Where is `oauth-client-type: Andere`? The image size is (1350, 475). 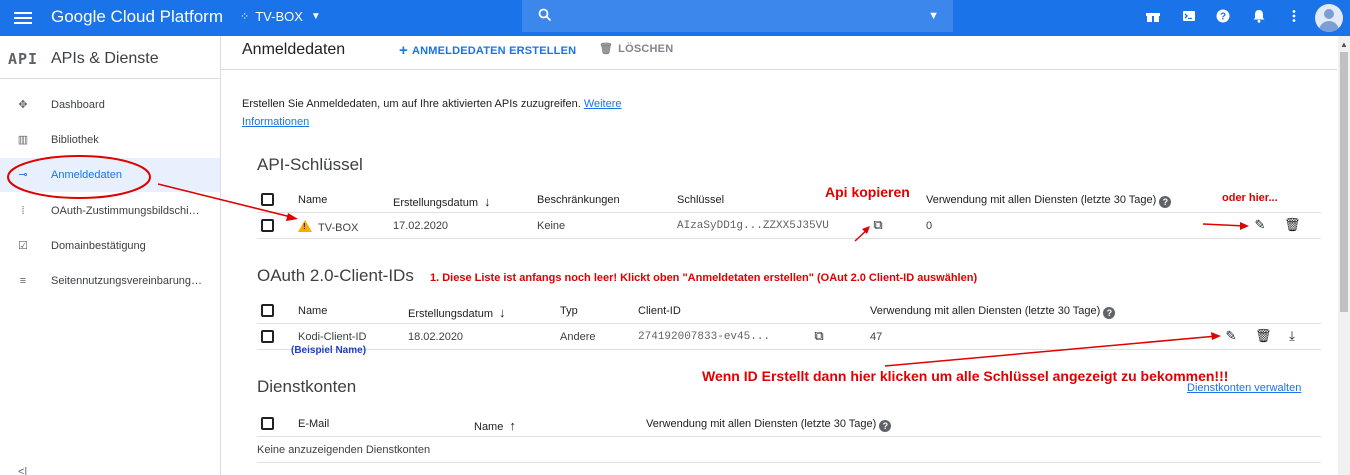
oauth-client-type: Andere is located at coordinates (578, 337).